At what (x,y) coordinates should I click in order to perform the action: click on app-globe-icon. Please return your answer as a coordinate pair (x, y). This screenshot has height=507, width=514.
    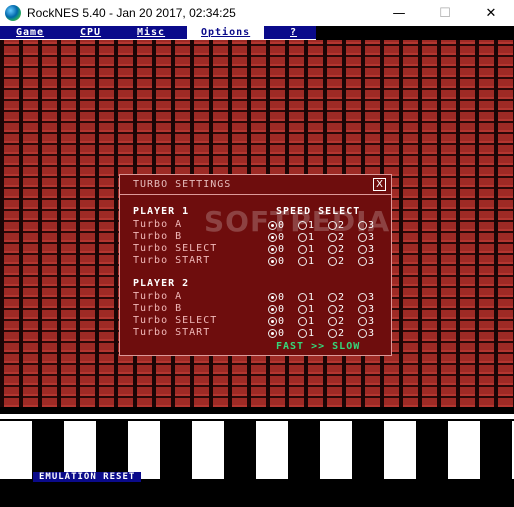
    Looking at the image, I should click on (13, 13).